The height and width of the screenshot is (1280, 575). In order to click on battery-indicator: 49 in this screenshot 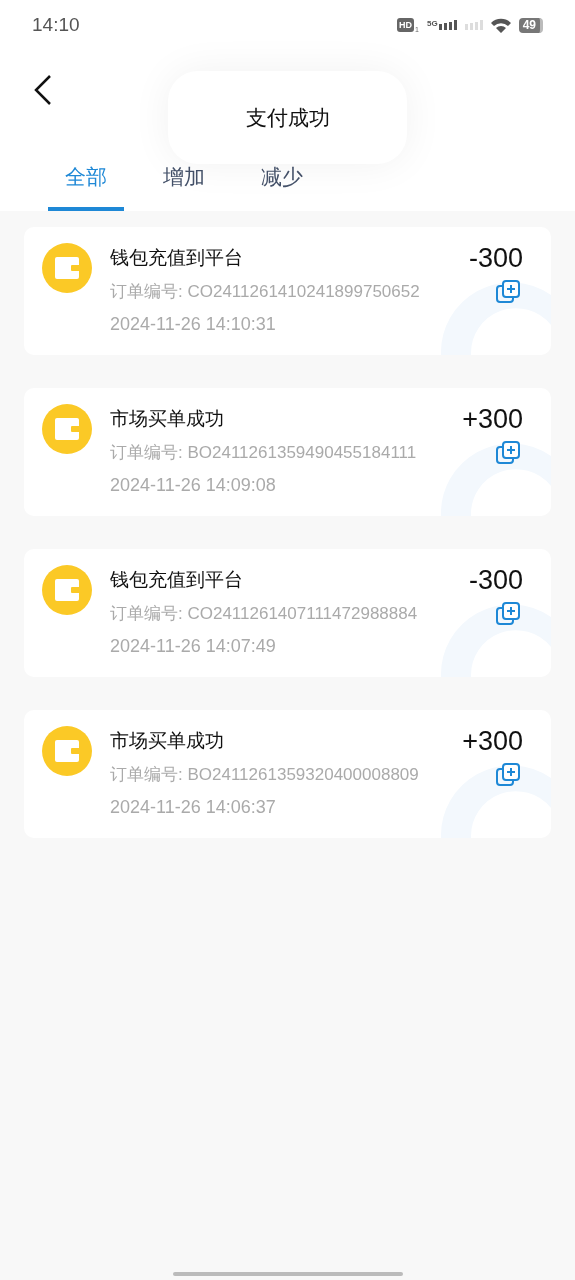, I will do `click(530, 25)`.